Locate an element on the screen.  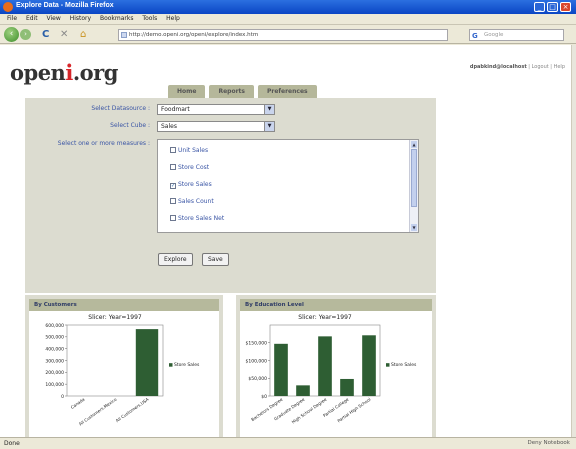
y-tick-label: 300,000 is located at coordinates (54, 361).